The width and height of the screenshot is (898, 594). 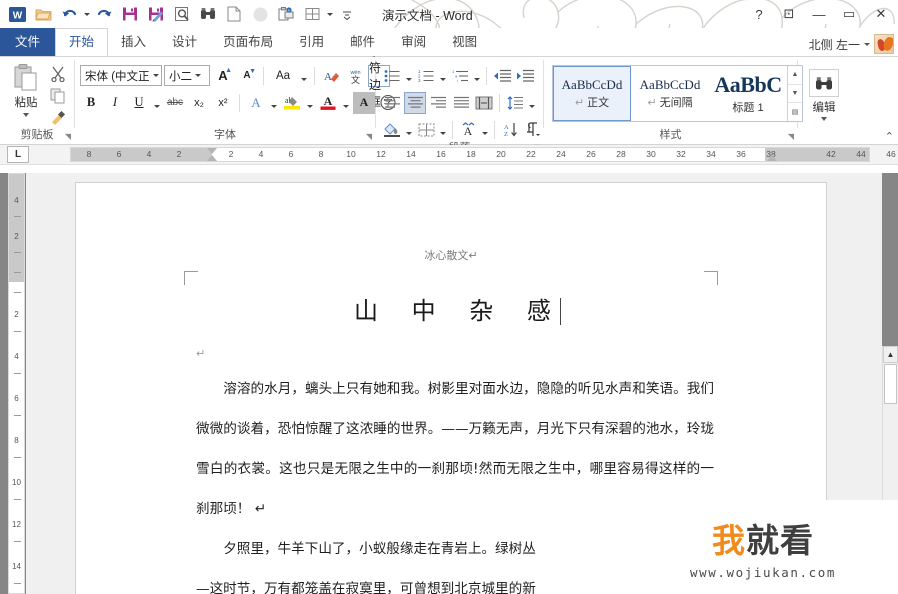 What do you see at coordinates (443, 76) in the screenshot?
I see `numbering-dropdown-icon` at bounding box center [443, 76].